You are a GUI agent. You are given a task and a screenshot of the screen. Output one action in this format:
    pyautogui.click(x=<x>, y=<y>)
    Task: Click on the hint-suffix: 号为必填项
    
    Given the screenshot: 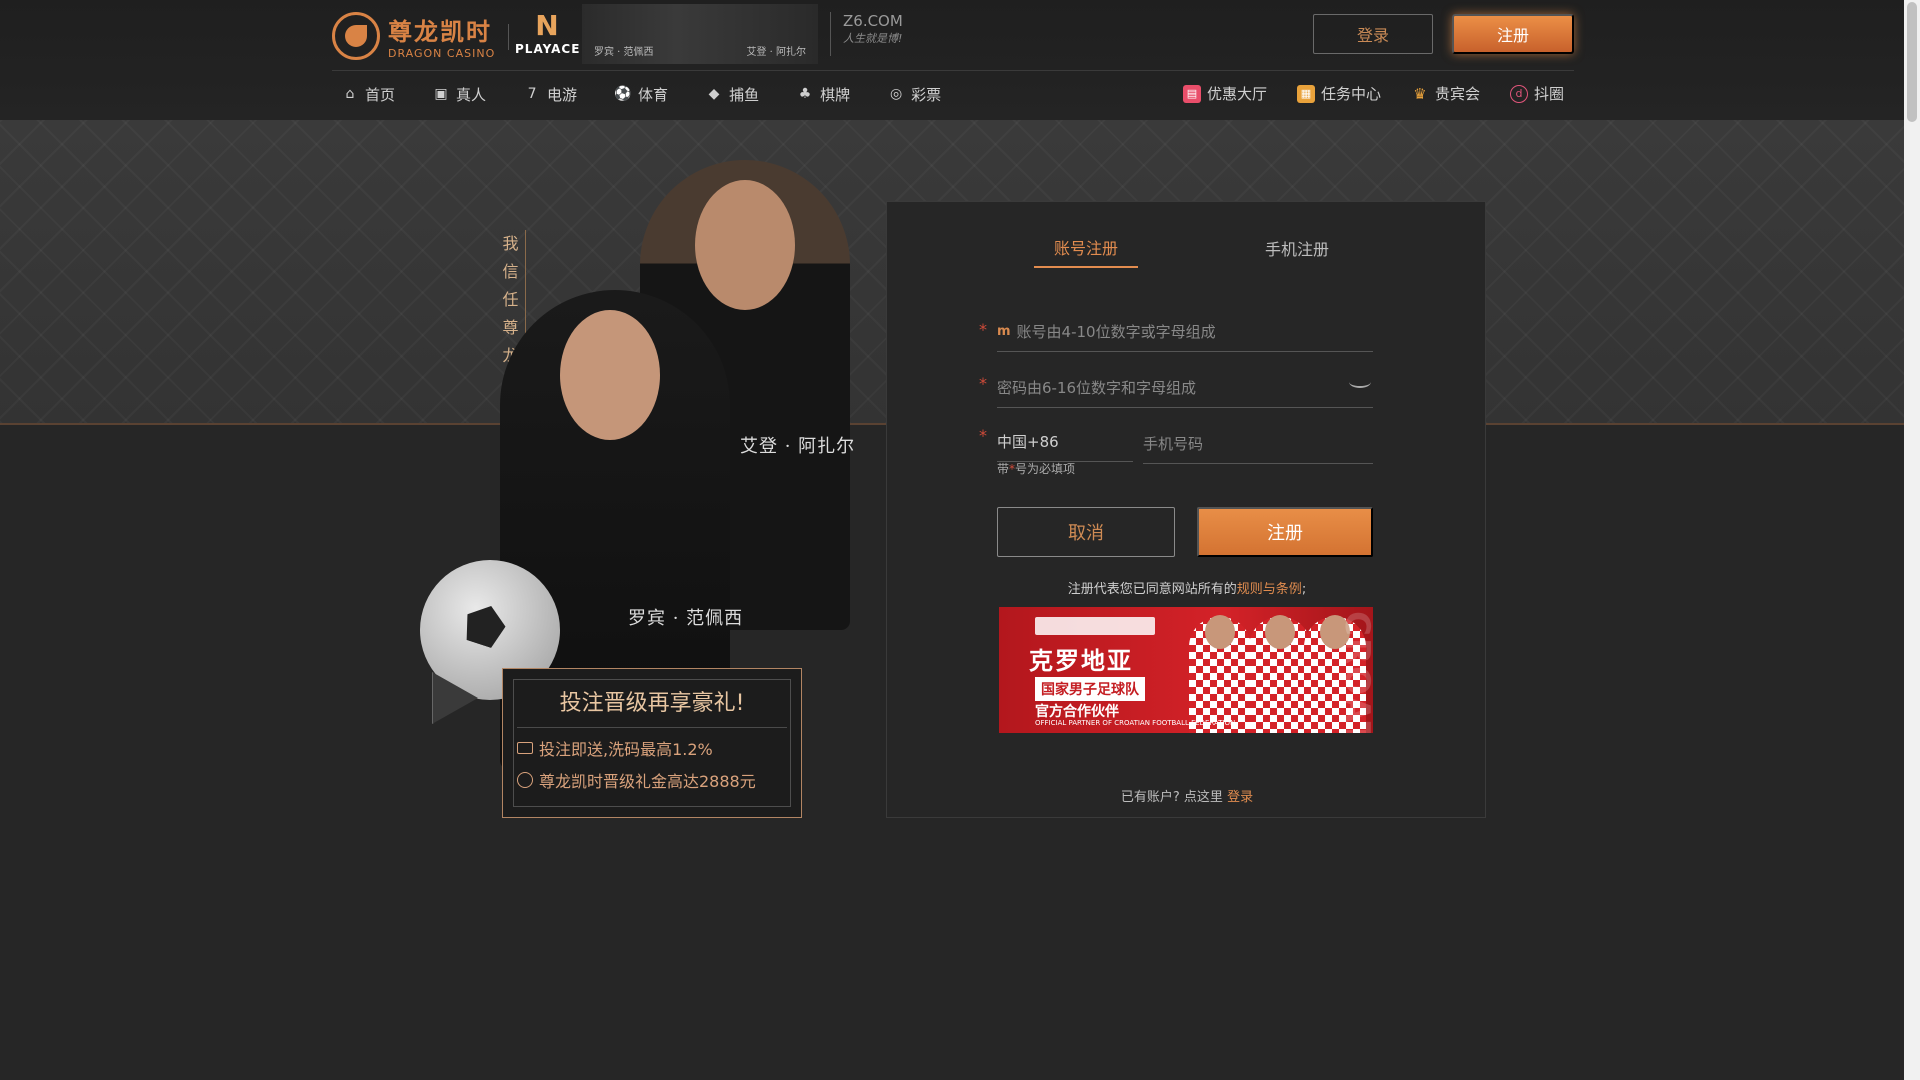 What is the action you would take?
    pyautogui.click(x=1045, y=469)
    